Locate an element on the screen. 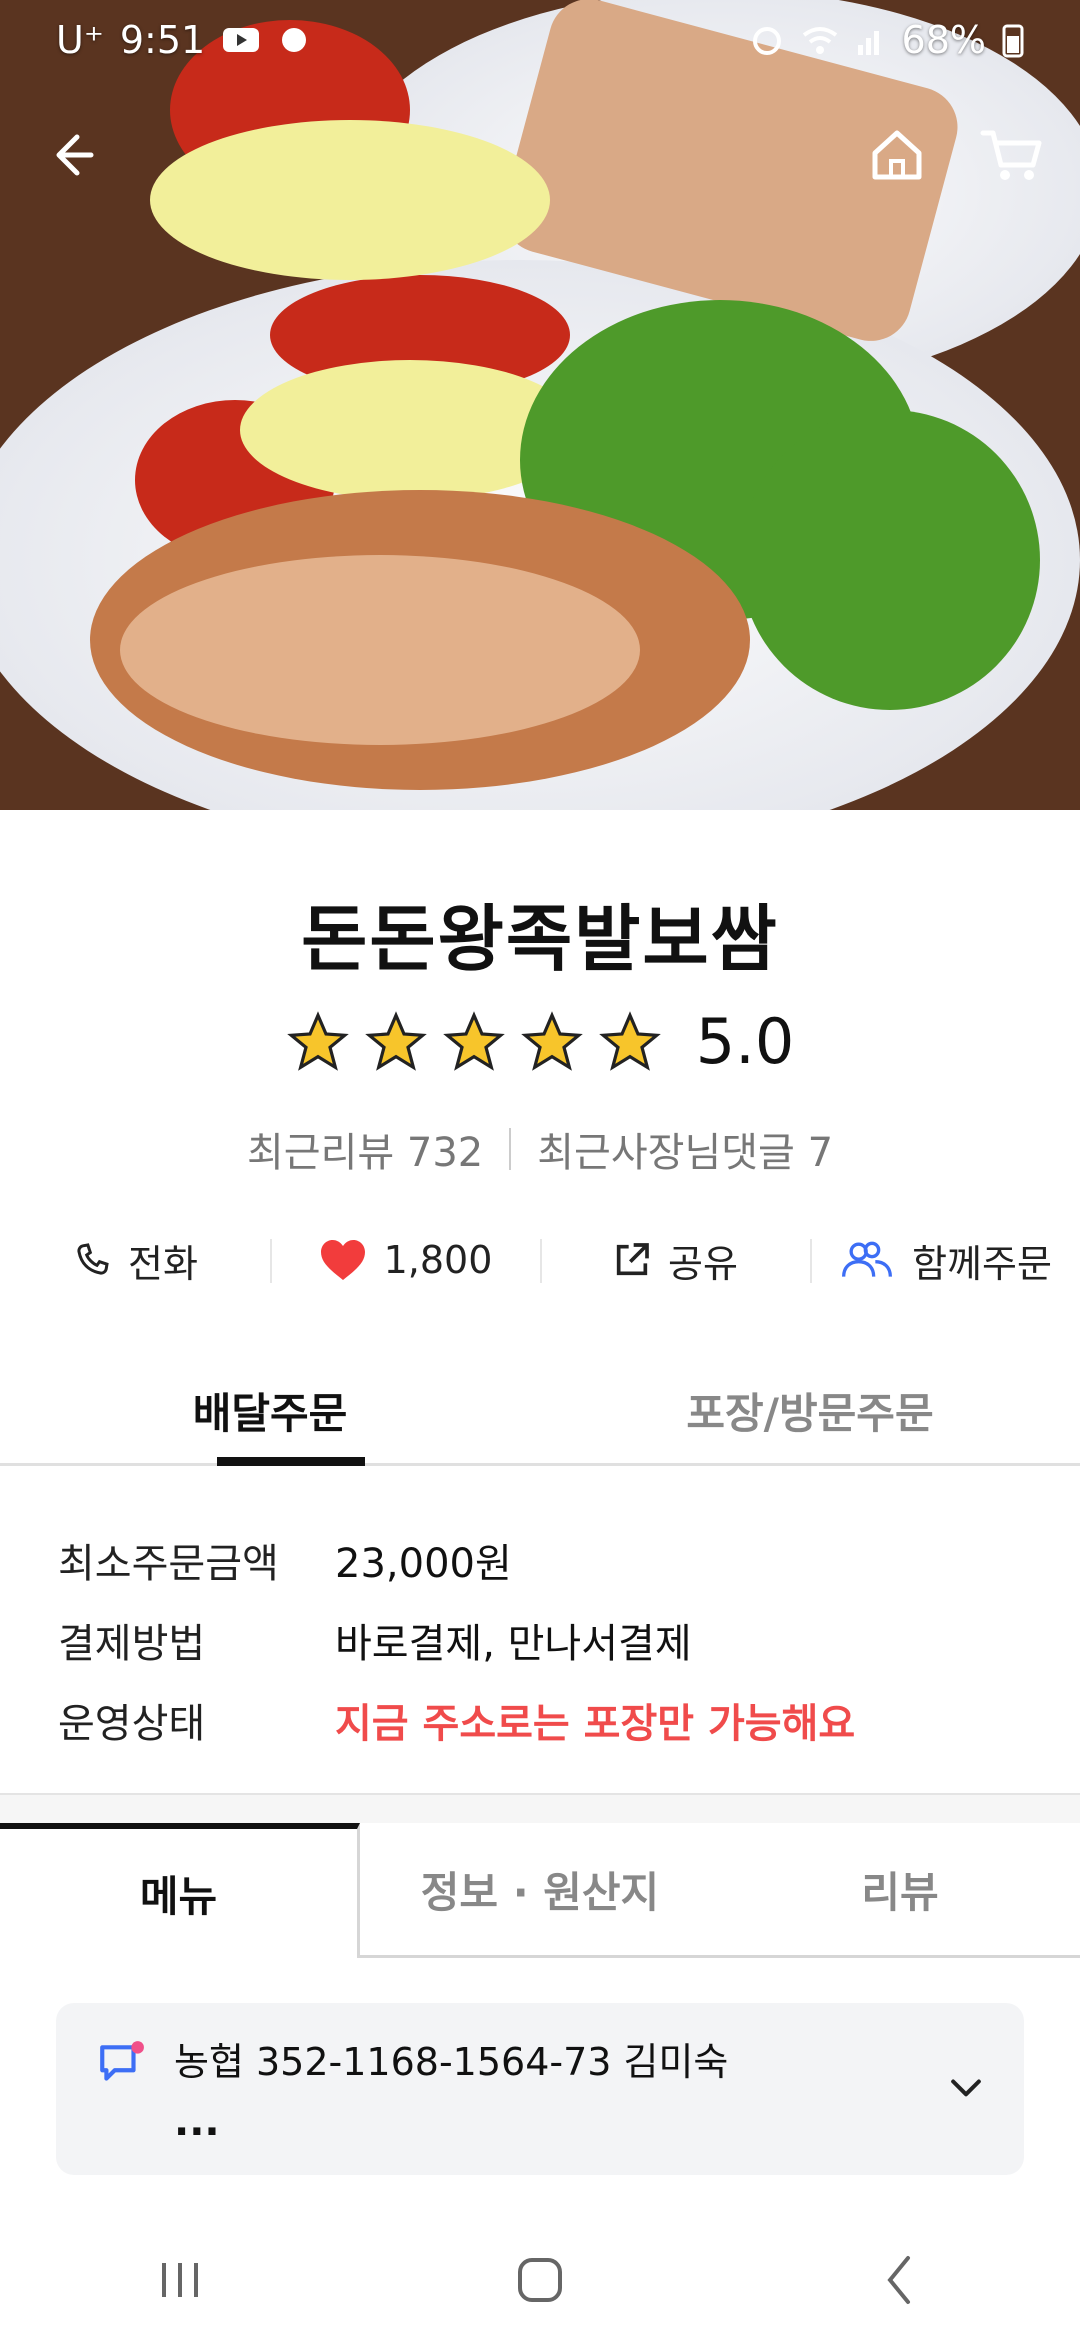 The height and width of the screenshot is (2340, 1080). min-order-row: 최소주문금액 23,000원 is located at coordinates (548, 1560).